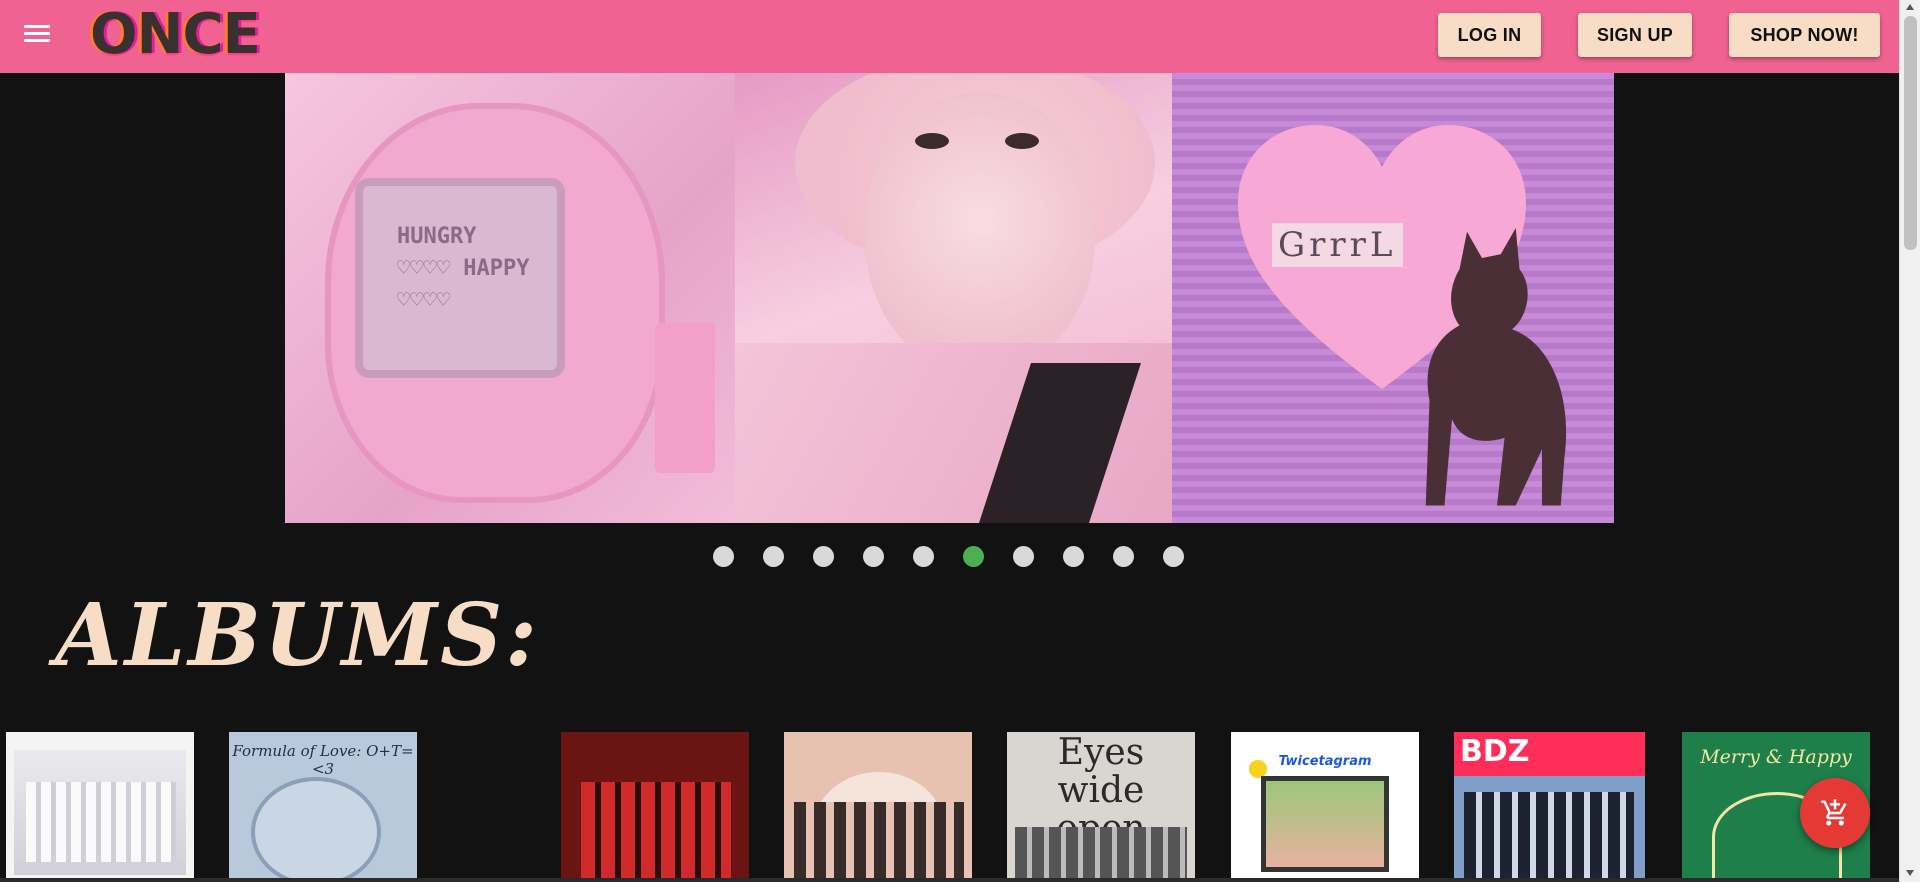 This screenshot has width=1920, height=882. Describe the element at coordinates (1910, 7) in the screenshot. I see `scroll-up-arrow-icon` at that location.